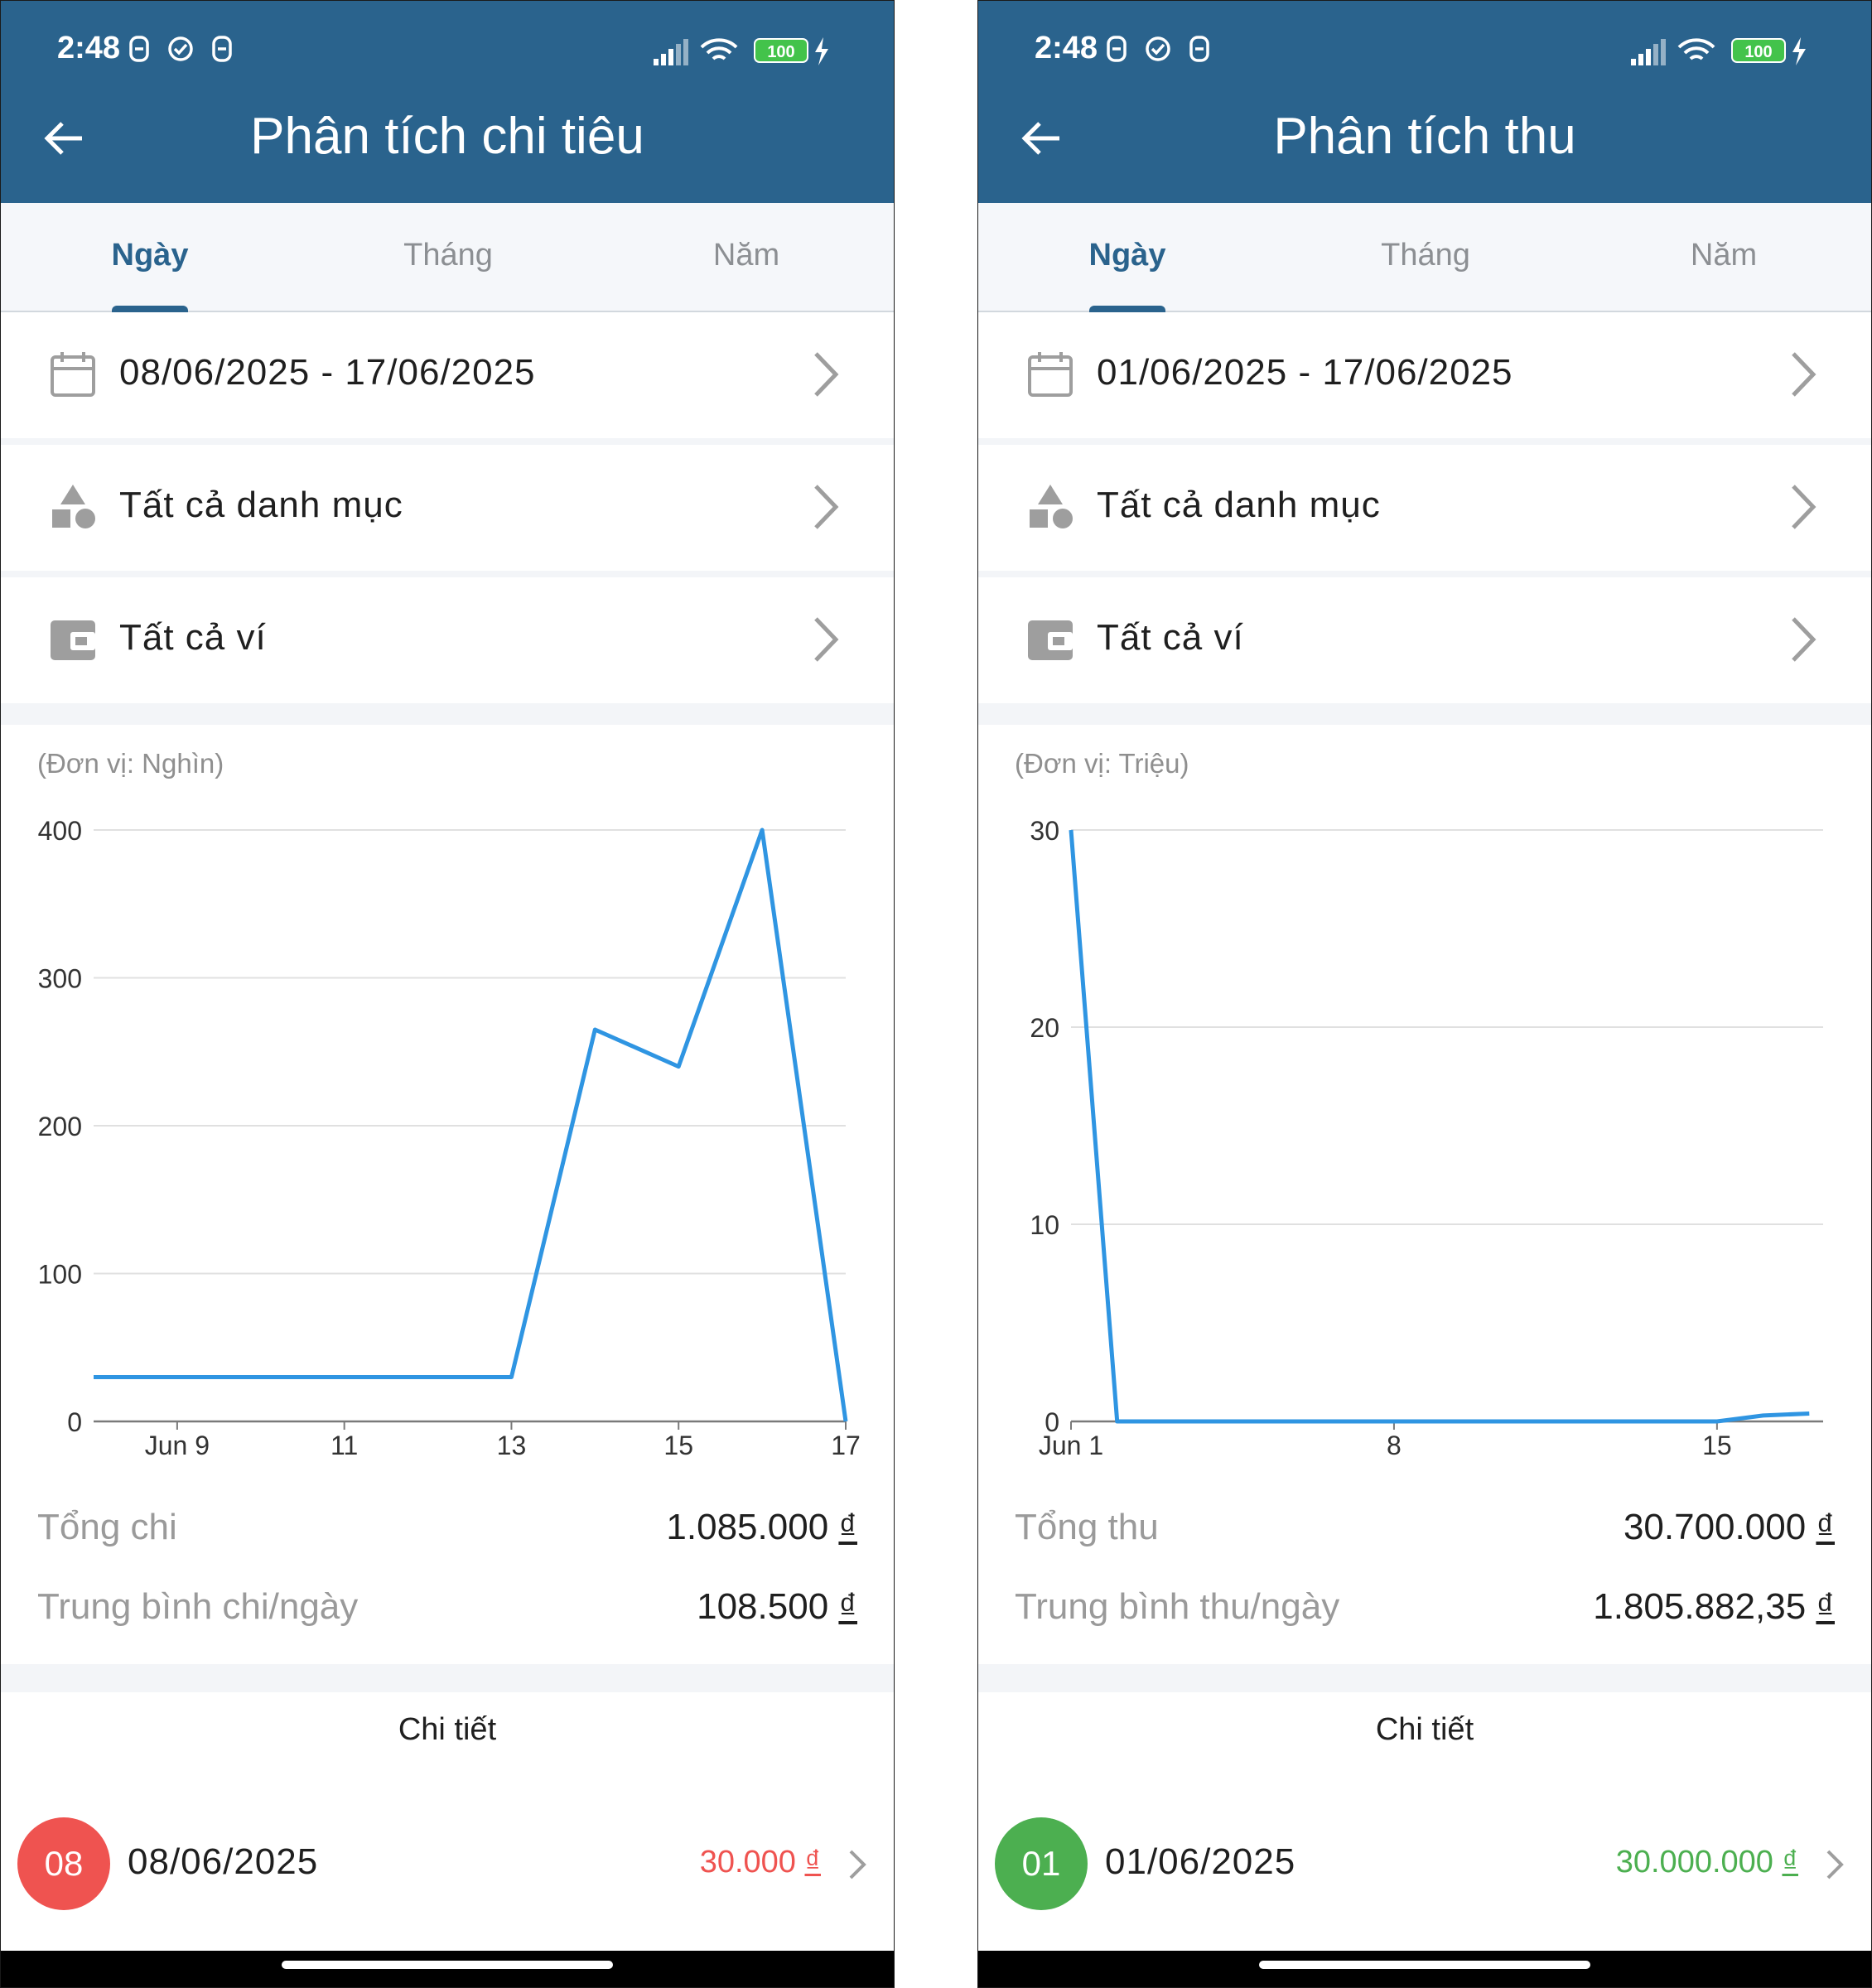 This screenshot has height=1988, width=1872. What do you see at coordinates (1044, 1028) in the screenshot?
I see `y-tick-label: 20` at bounding box center [1044, 1028].